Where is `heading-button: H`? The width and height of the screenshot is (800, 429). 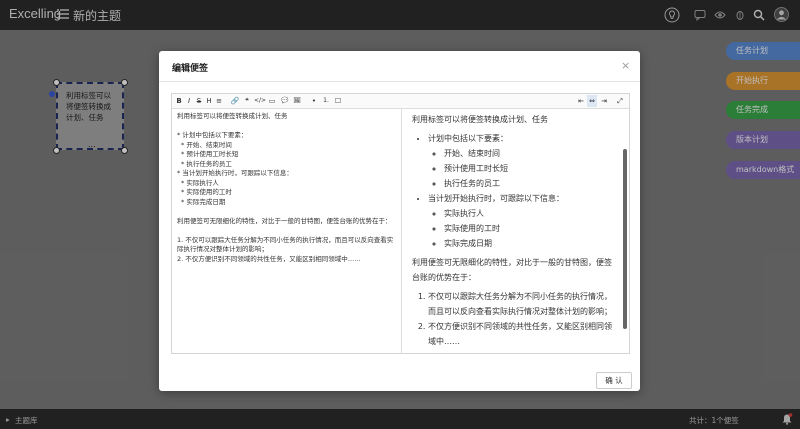
heading-button: H is located at coordinates (209, 101).